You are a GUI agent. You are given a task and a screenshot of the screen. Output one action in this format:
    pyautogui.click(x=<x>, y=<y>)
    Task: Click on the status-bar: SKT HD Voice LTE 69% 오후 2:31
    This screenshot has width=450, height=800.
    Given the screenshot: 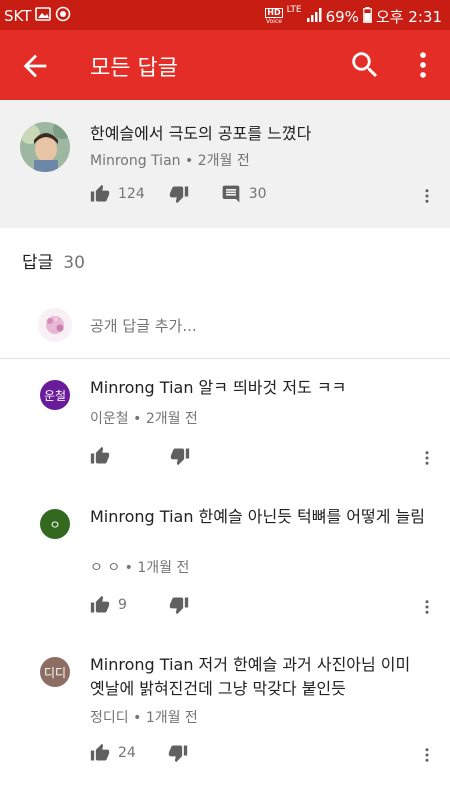 What is the action you would take?
    pyautogui.click(x=225, y=15)
    